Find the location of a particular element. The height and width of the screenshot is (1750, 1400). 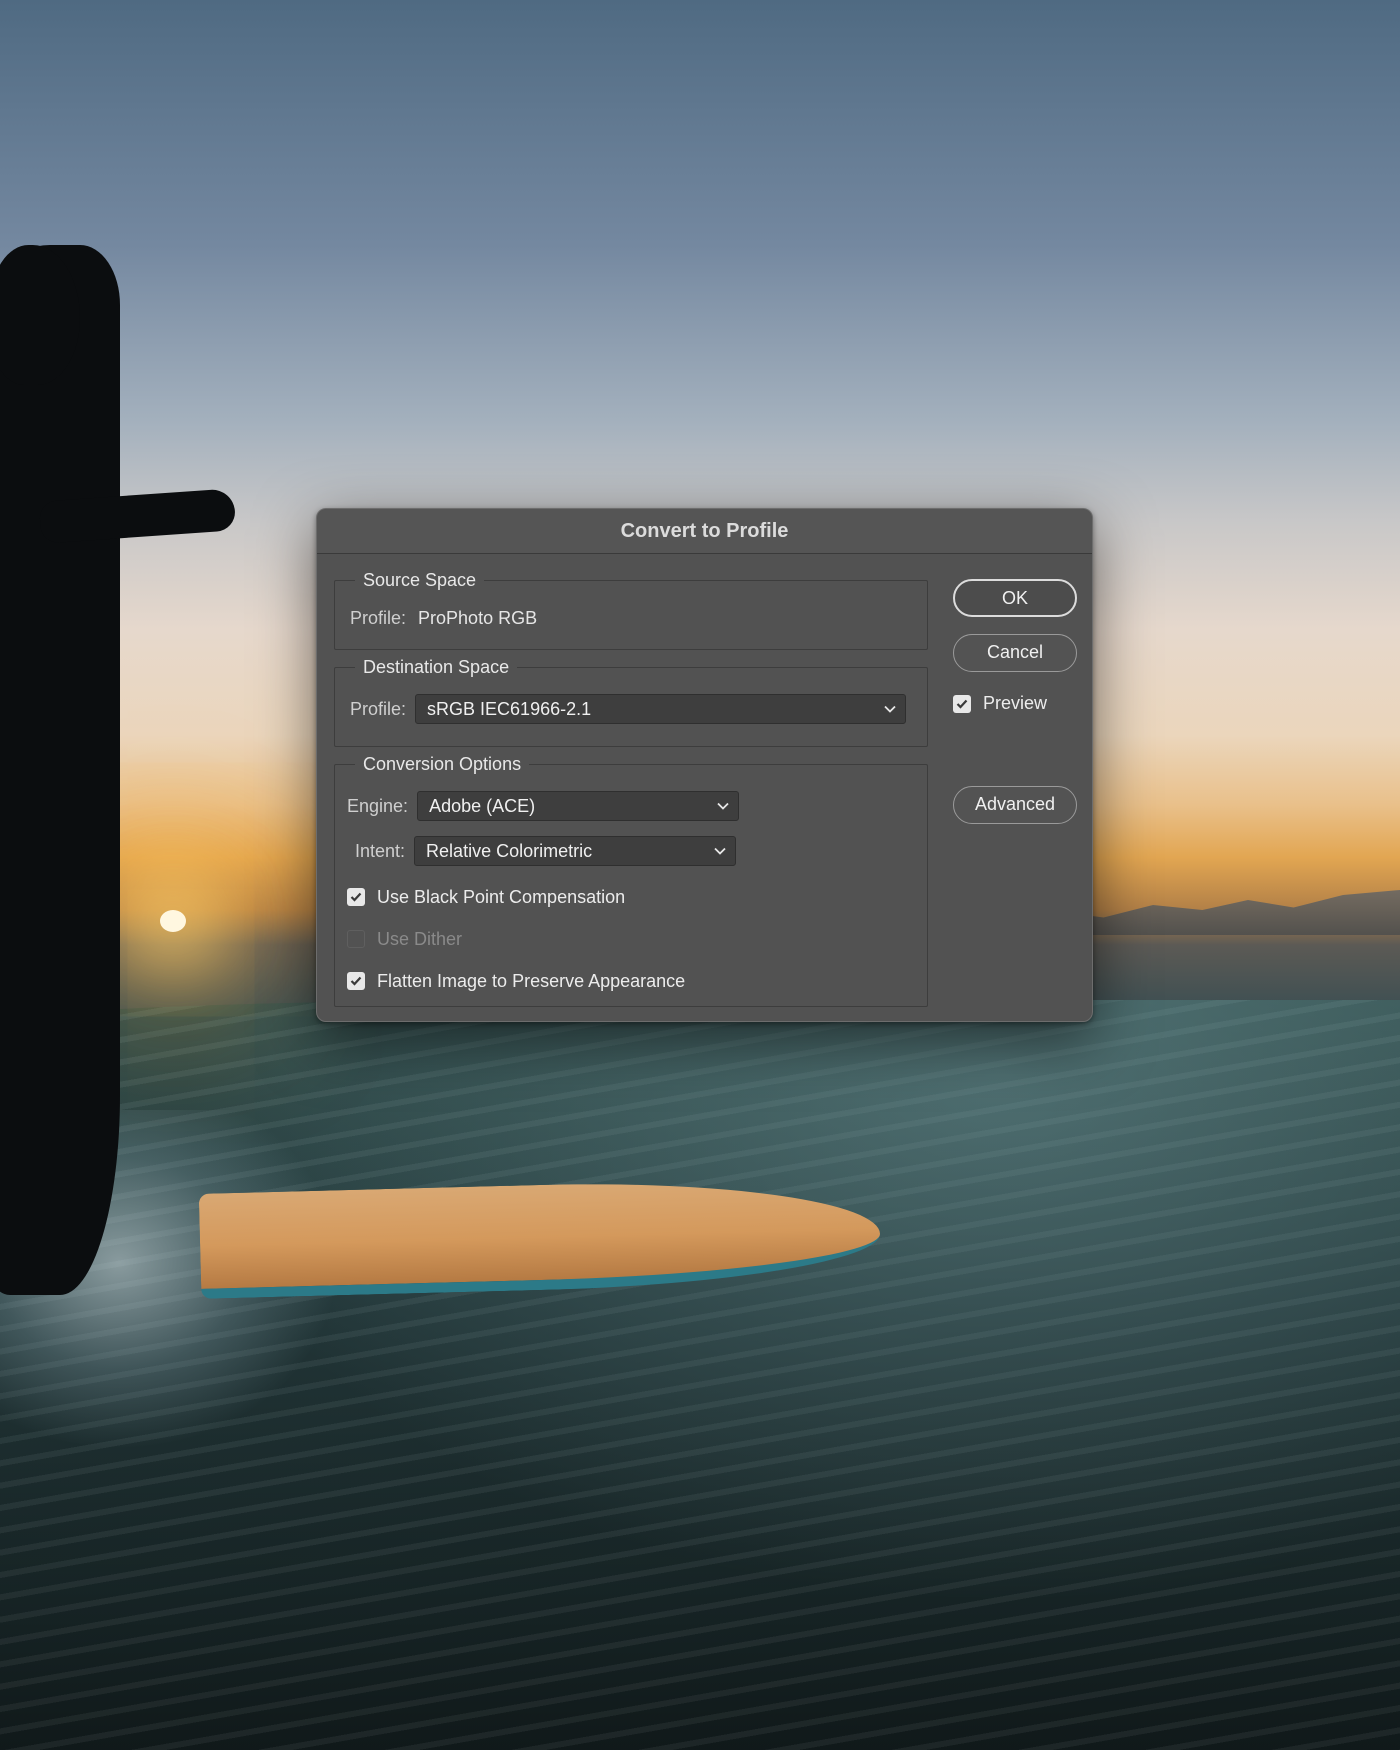

cancel-button: Cancel is located at coordinates (1015, 653).